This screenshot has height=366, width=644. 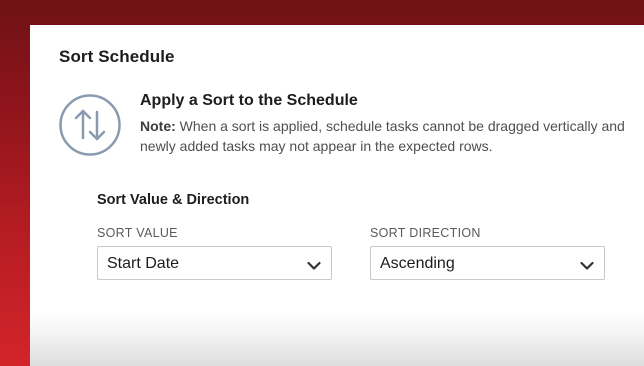 What do you see at coordinates (425, 233) in the screenshot?
I see `sort-direction-label: SORT DIRECTION` at bounding box center [425, 233].